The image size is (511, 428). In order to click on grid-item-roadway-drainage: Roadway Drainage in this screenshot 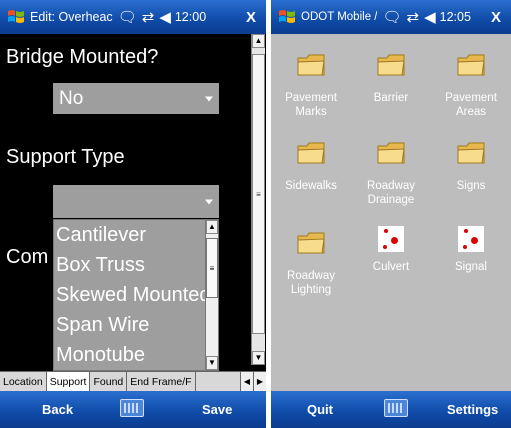, I will do `click(391, 173)`.